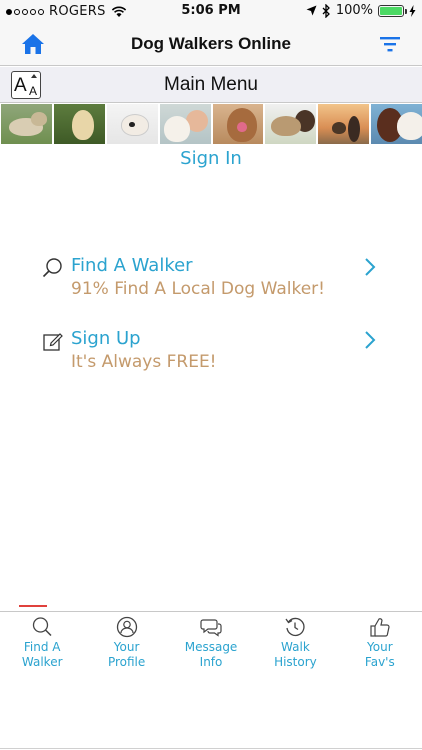 The image size is (422, 750). What do you see at coordinates (311, 10) in the screenshot?
I see `location-arrow-icon` at bounding box center [311, 10].